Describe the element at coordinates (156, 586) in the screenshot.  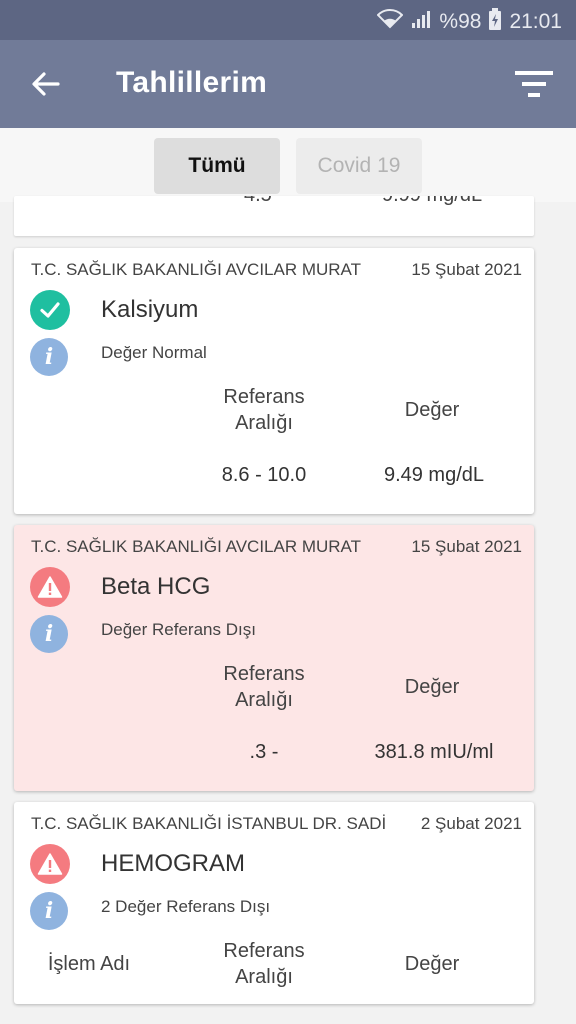
I see `test-name: Beta HCG` at that location.